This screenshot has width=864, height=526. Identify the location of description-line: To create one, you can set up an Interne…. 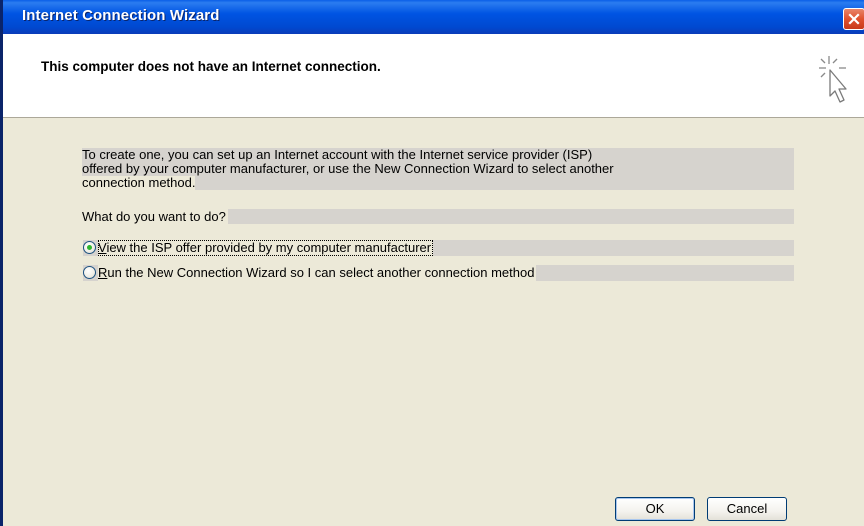
(337, 154).